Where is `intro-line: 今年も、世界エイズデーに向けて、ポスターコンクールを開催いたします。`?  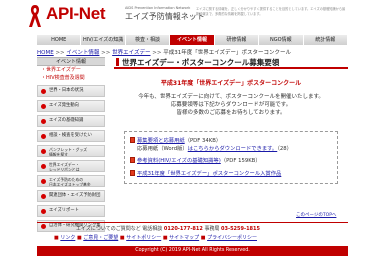 intro-line: 今年も、世界エイズデーに向けて、ポスターコンクールを開催いたします。 is located at coordinates (231, 97).